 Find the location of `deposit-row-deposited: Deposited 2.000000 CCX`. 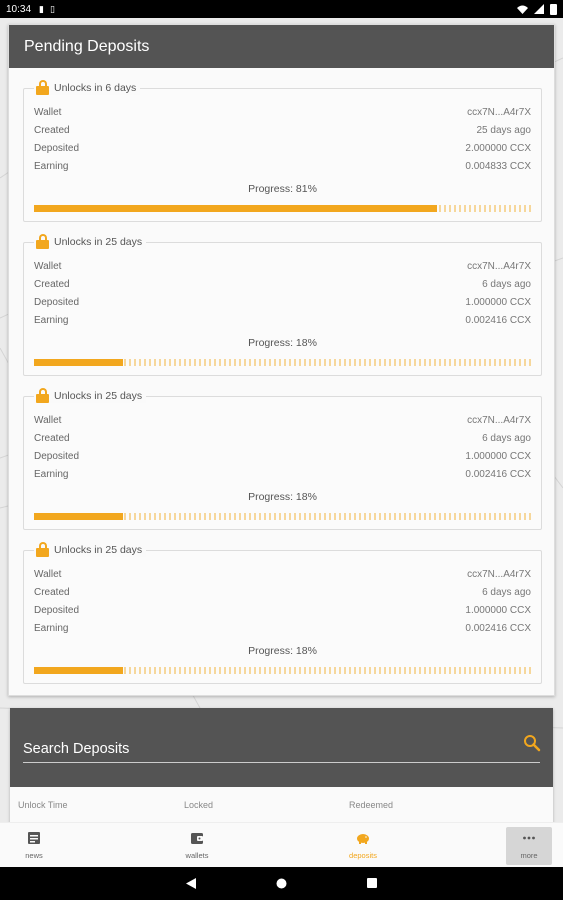

deposit-row-deposited: Deposited 2.000000 CCX is located at coordinates (282, 150).